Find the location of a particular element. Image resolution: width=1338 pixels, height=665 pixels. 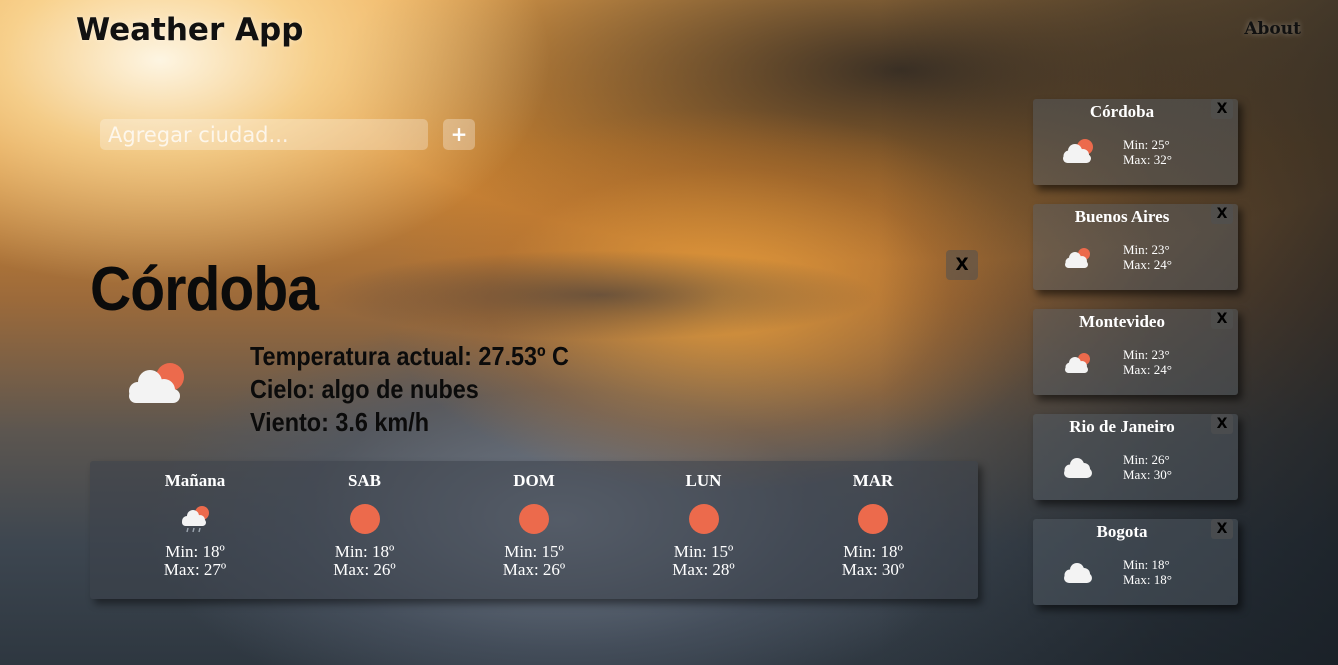

app-title: Weather App is located at coordinates (190, 30).